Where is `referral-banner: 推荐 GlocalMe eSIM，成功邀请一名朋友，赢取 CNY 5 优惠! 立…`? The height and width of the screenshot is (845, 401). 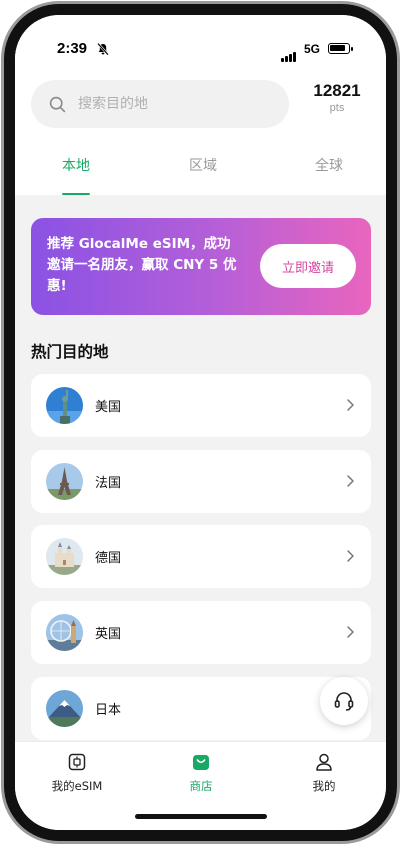
referral-banner: 推荐 GlocalMe eSIM，成功邀请一名朋友，赢取 CNY 5 优惠! 立… is located at coordinates (201, 266).